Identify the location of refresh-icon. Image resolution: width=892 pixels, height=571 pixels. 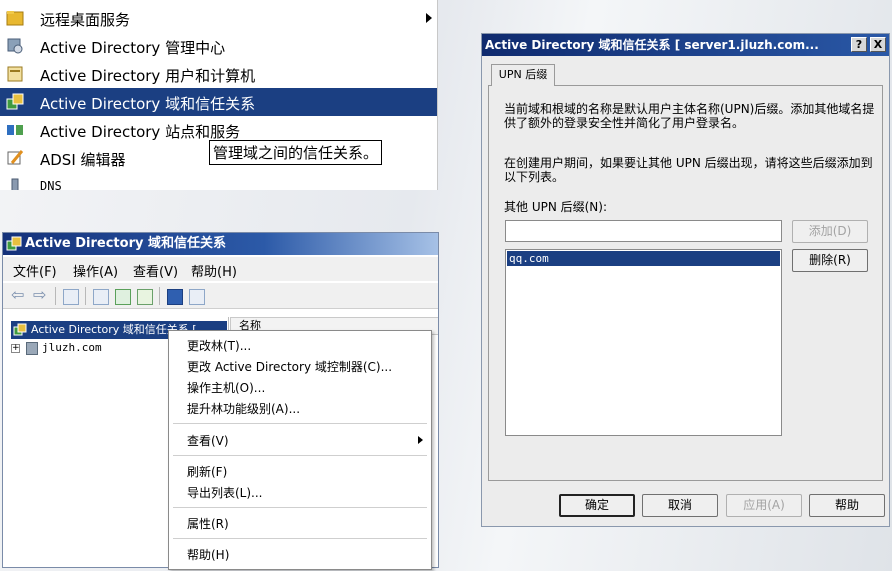
(123, 297).